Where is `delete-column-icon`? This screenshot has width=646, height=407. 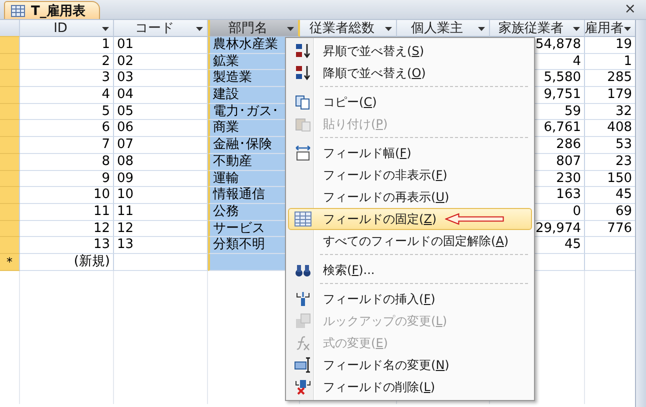 delete-column-icon is located at coordinates (303, 387).